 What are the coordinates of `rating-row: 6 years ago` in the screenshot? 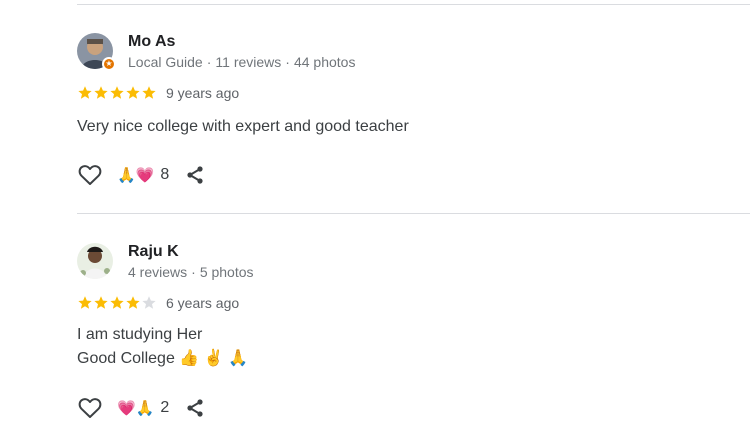 It's located at (158, 303).